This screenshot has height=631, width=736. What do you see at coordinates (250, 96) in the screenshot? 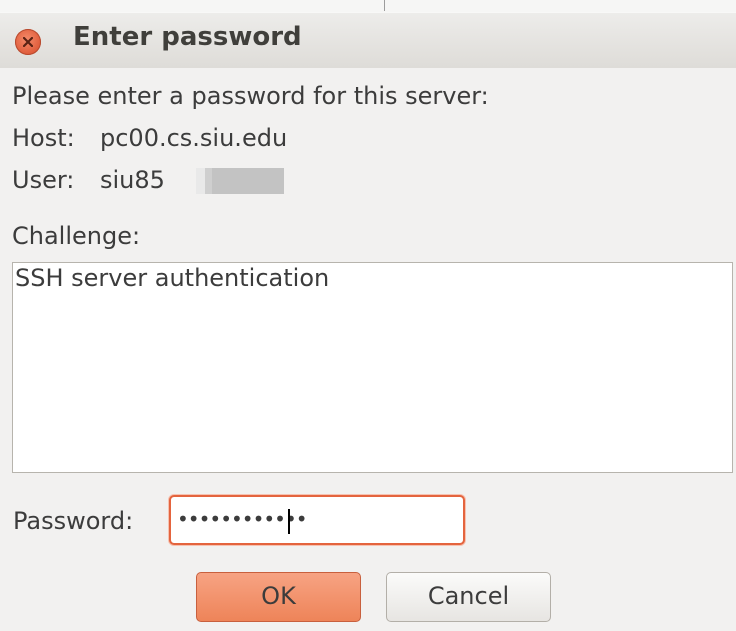
I see `prompt-text: Please enter a password for this server:` at bounding box center [250, 96].